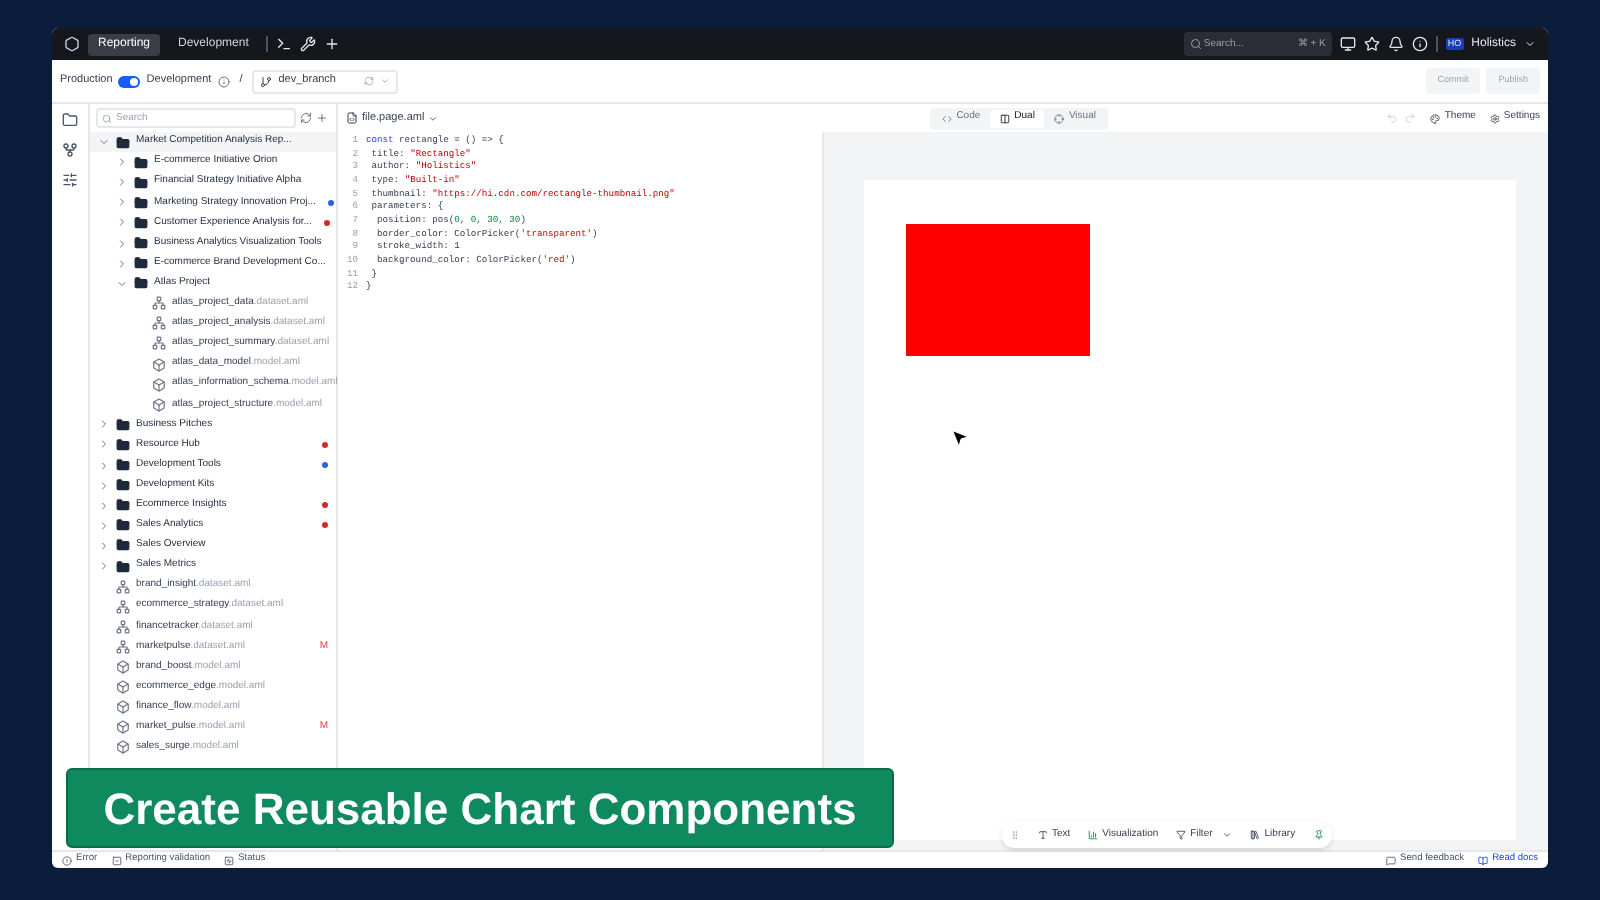  Describe the element at coordinates (1395, 44) in the screenshot. I see `bell-icon` at that location.